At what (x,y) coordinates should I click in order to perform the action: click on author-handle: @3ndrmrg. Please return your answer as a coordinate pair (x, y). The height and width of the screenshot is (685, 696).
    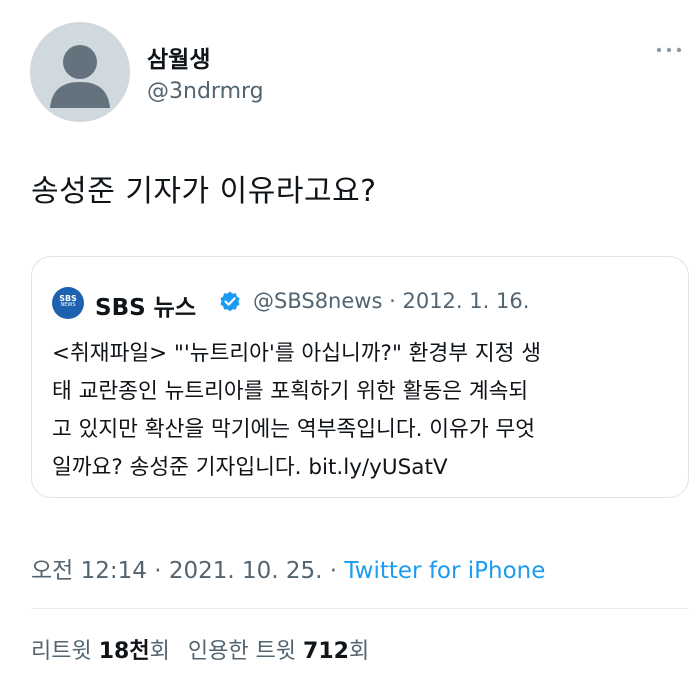
    Looking at the image, I should click on (205, 91).